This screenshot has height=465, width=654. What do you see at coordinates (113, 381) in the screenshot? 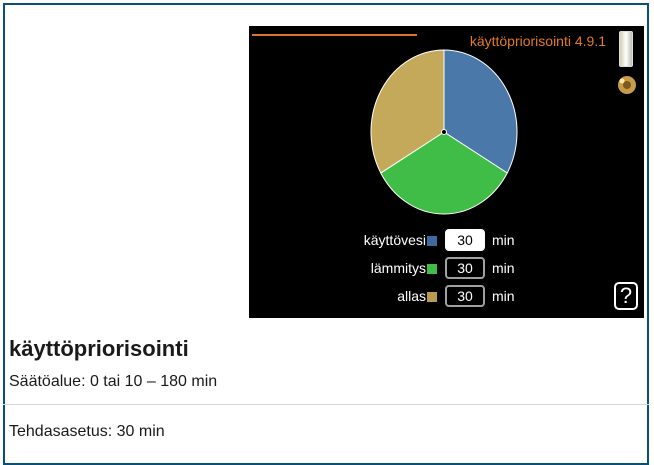
I see `range-text: Säätöalue: 0 tai 10 – 180 min` at bounding box center [113, 381].